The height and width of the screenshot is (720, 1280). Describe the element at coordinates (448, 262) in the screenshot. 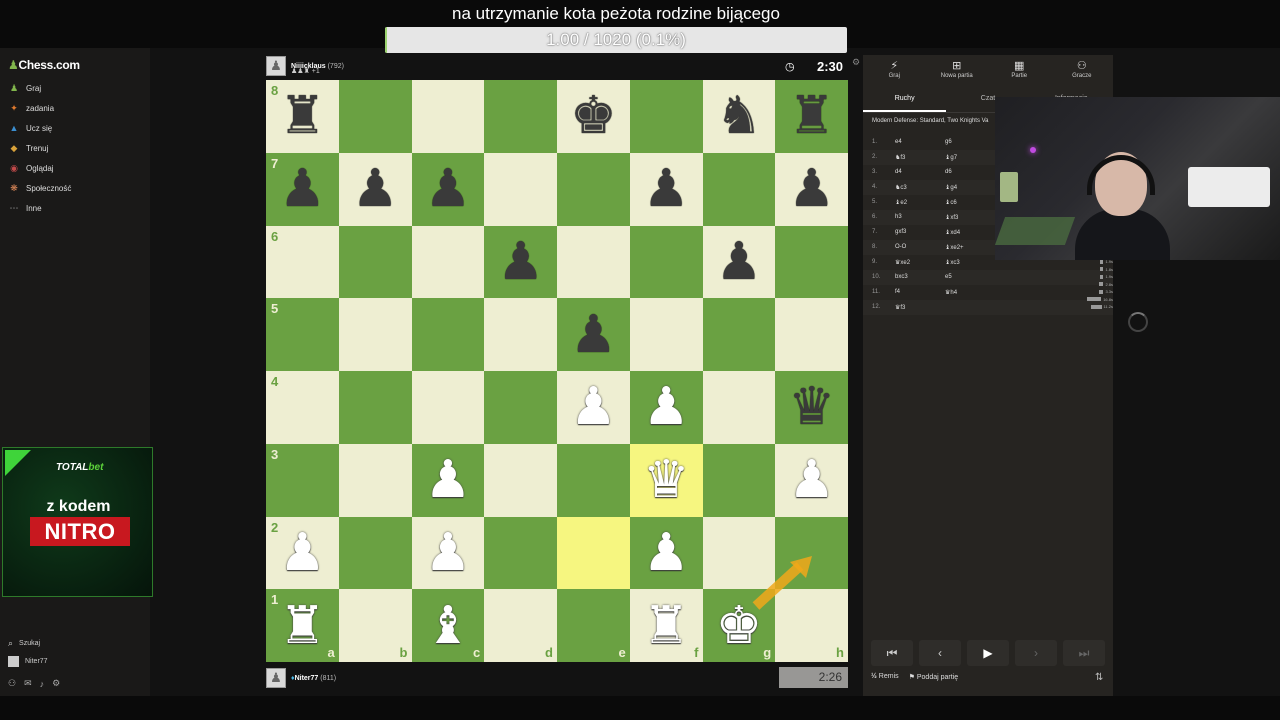

I see `square-c6` at that location.